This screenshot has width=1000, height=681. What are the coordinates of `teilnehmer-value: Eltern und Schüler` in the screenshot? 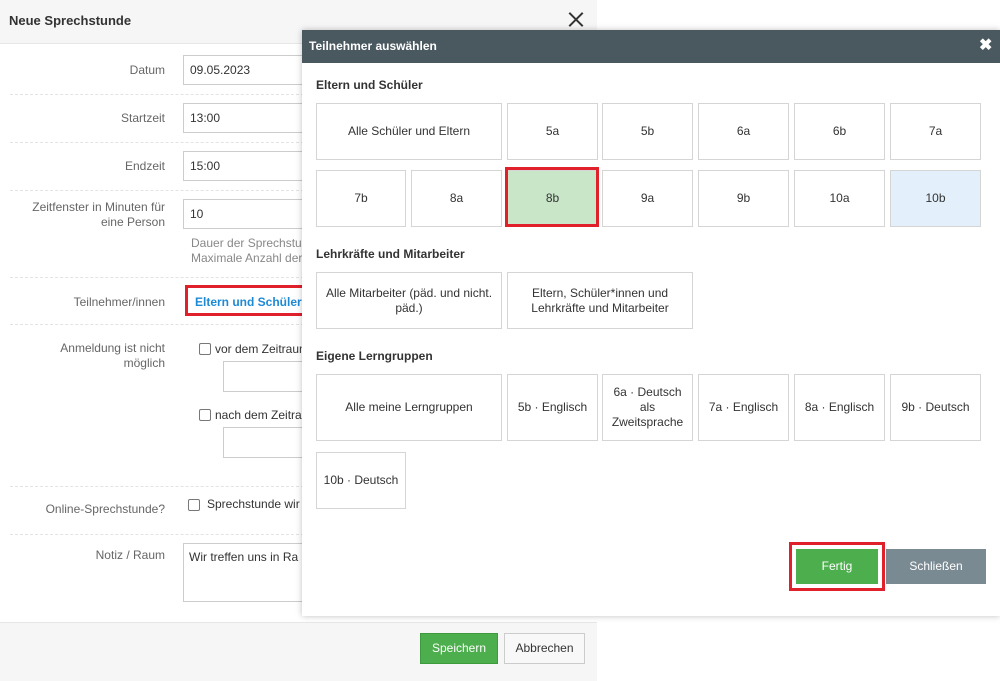 It's located at (248, 302).